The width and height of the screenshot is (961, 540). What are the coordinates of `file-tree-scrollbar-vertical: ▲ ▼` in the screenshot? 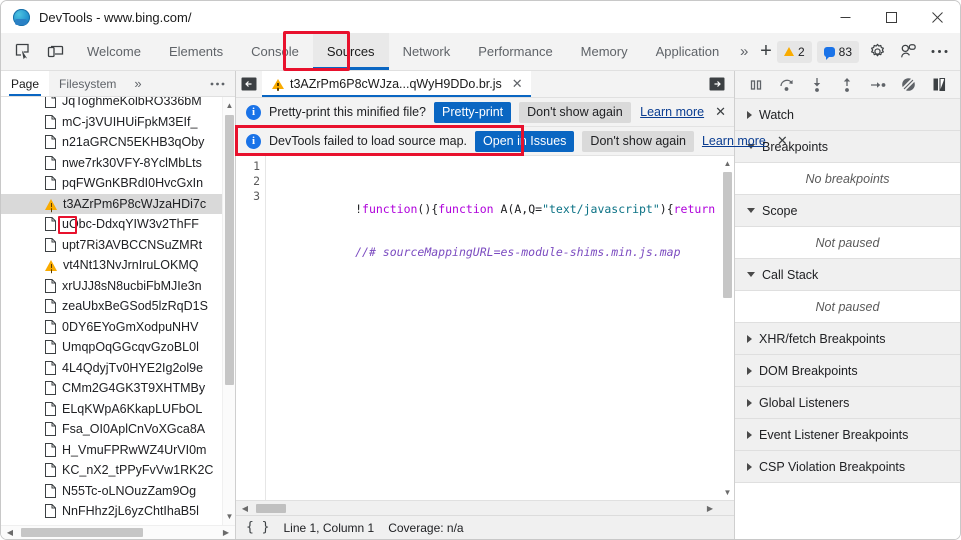 It's located at (228, 311).